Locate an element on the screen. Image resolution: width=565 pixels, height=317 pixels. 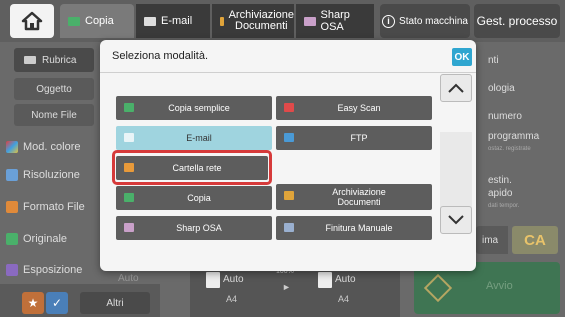
mod-colore-button: Mod. colore is located at coordinates (49, 147).